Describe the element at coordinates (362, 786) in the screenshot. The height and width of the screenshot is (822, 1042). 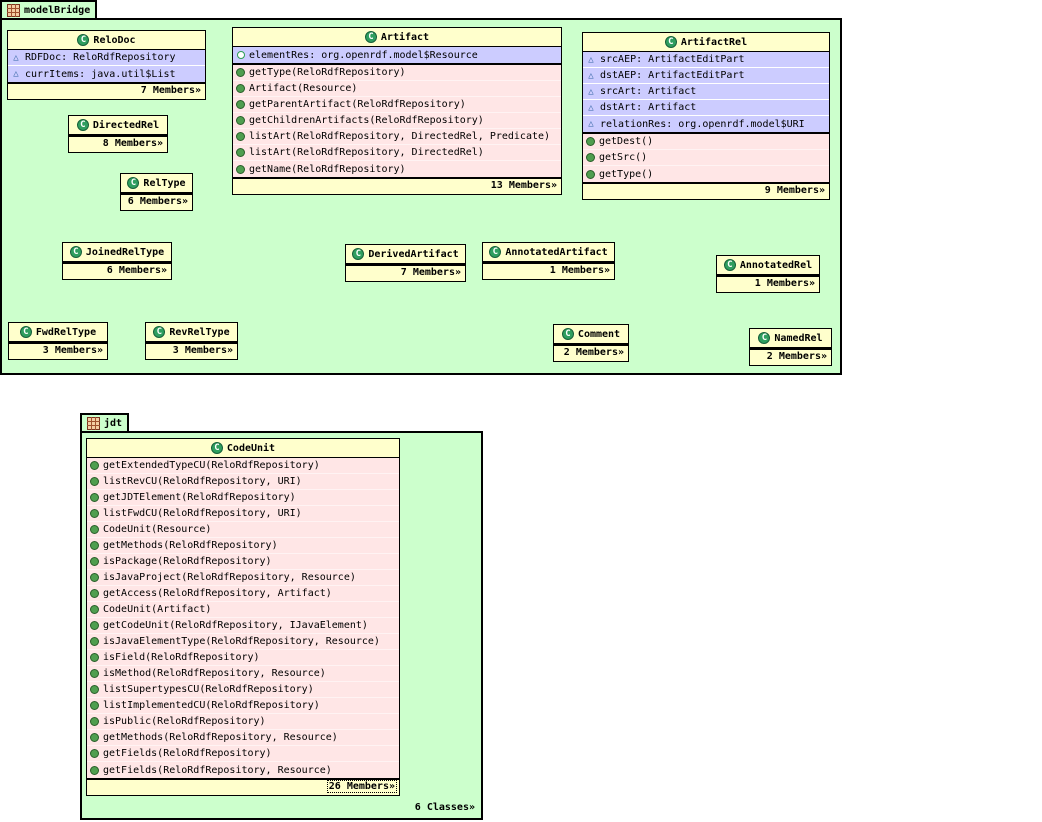
I see `members-expander: 26 Members»` at that location.